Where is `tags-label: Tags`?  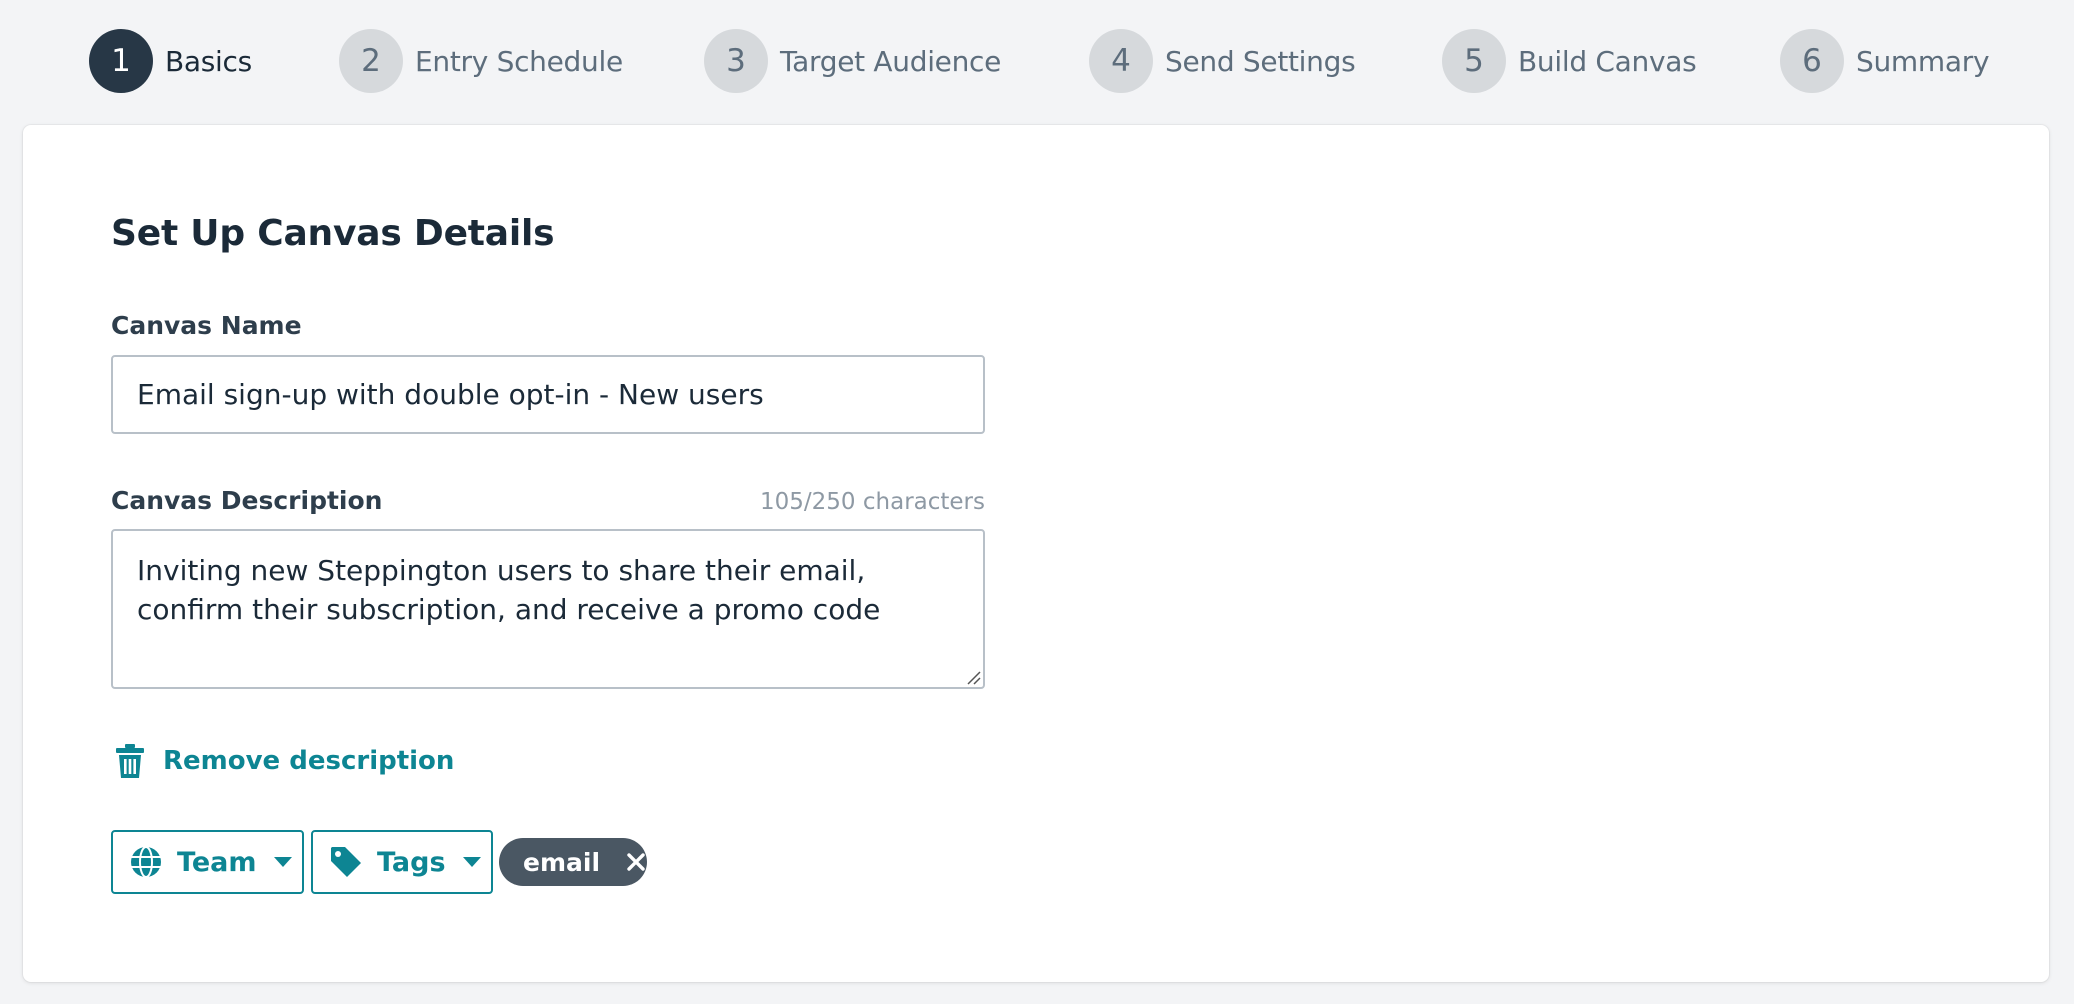
tags-label: Tags is located at coordinates (411, 862).